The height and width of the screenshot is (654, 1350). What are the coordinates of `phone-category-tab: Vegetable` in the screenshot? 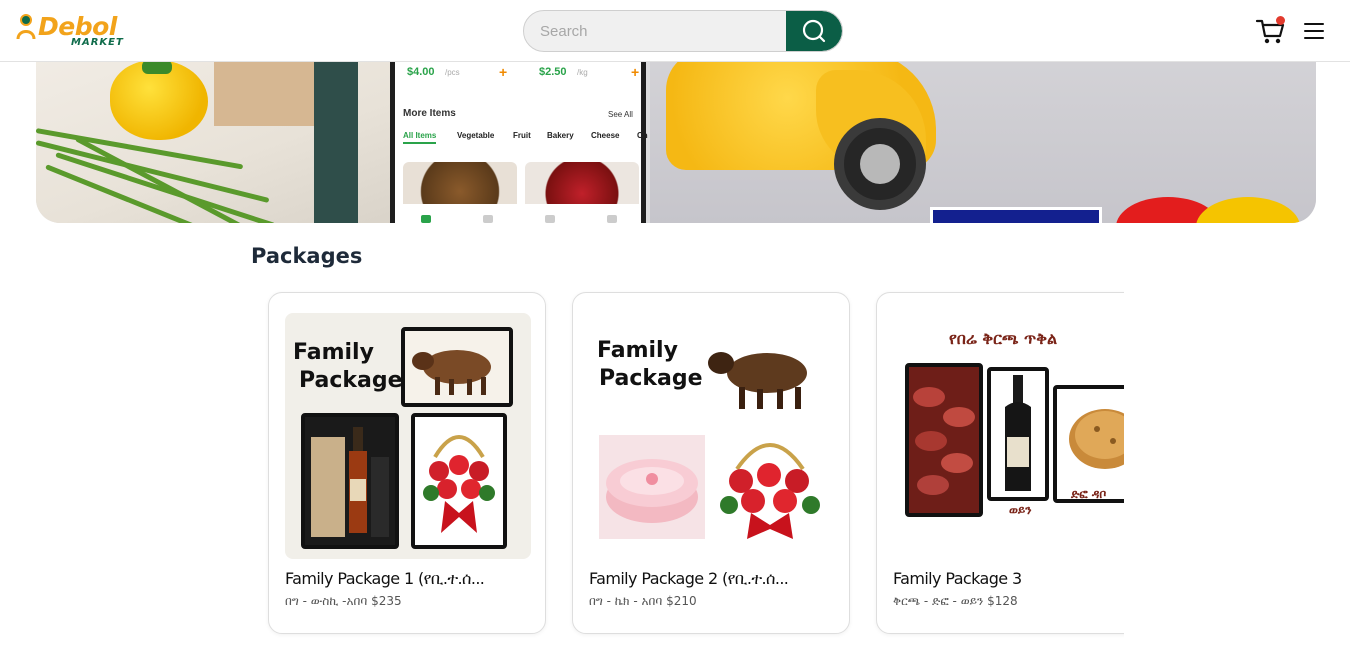 It's located at (476, 135).